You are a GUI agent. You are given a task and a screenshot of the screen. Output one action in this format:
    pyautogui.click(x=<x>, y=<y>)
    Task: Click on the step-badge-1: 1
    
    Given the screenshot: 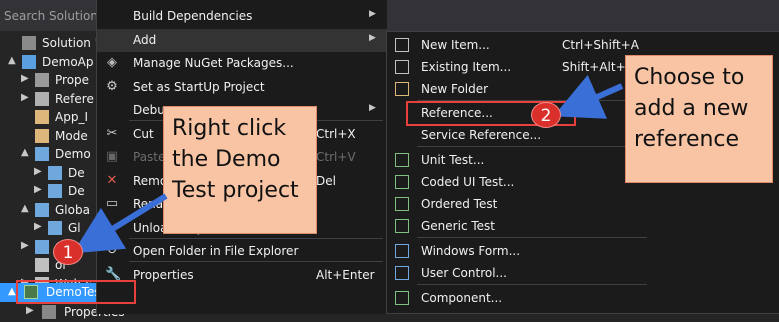 What is the action you would take?
    pyautogui.click(x=68, y=252)
    